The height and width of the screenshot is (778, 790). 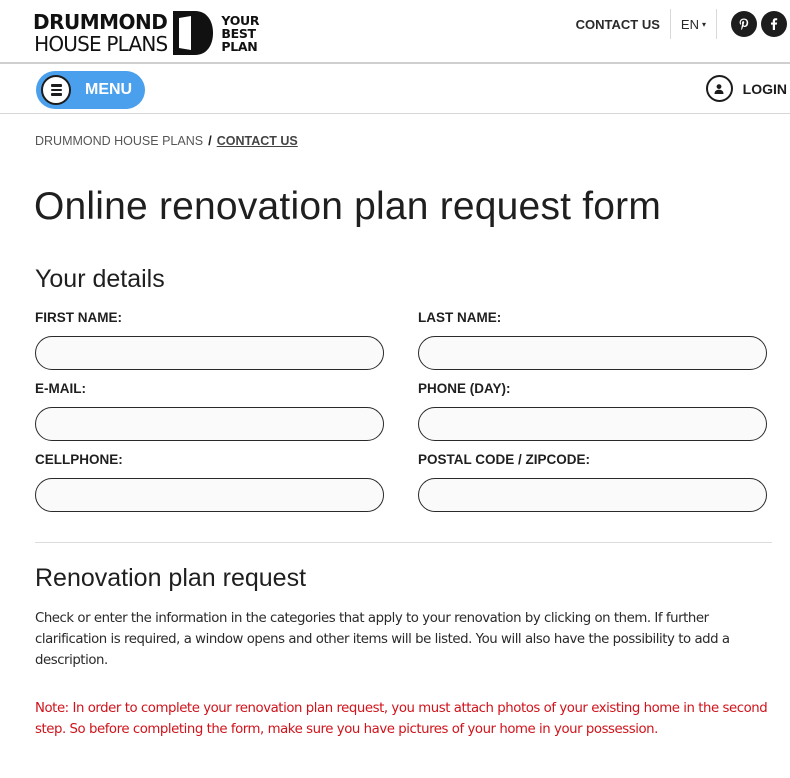 I want to click on first-name-field: FIRST NAME:, so click(x=209, y=340).